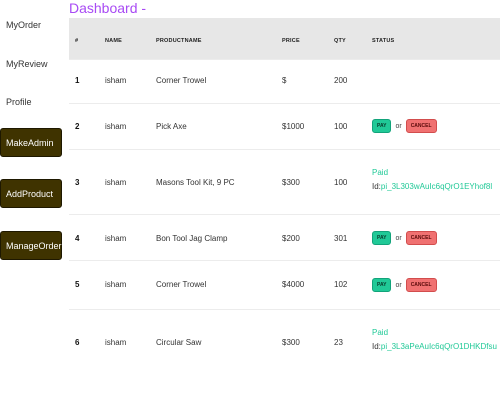 This screenshot has height=400, width=500. I want to click on row-product: Circular Saw, so click(179, 342).